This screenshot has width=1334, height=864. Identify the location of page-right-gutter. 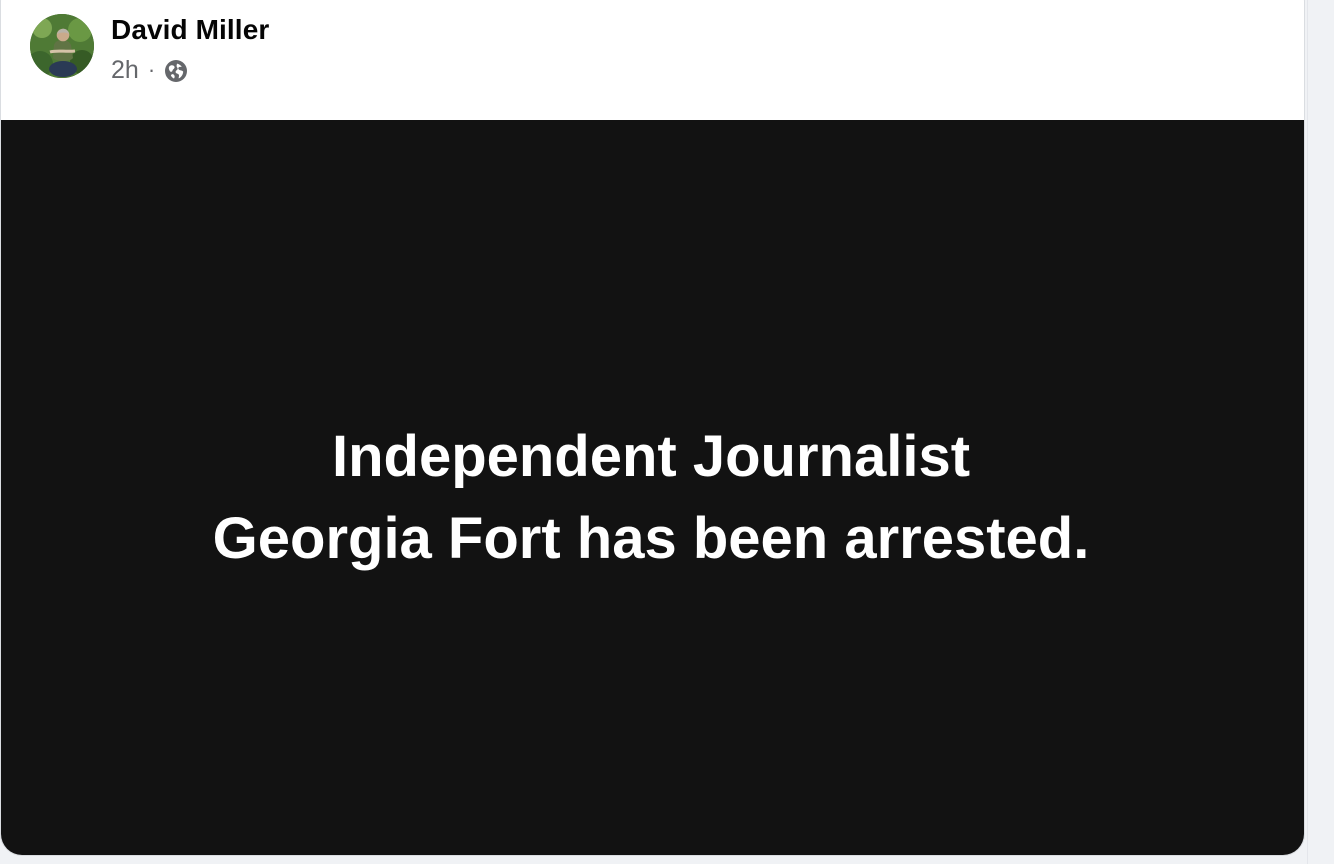
(1319, 432).